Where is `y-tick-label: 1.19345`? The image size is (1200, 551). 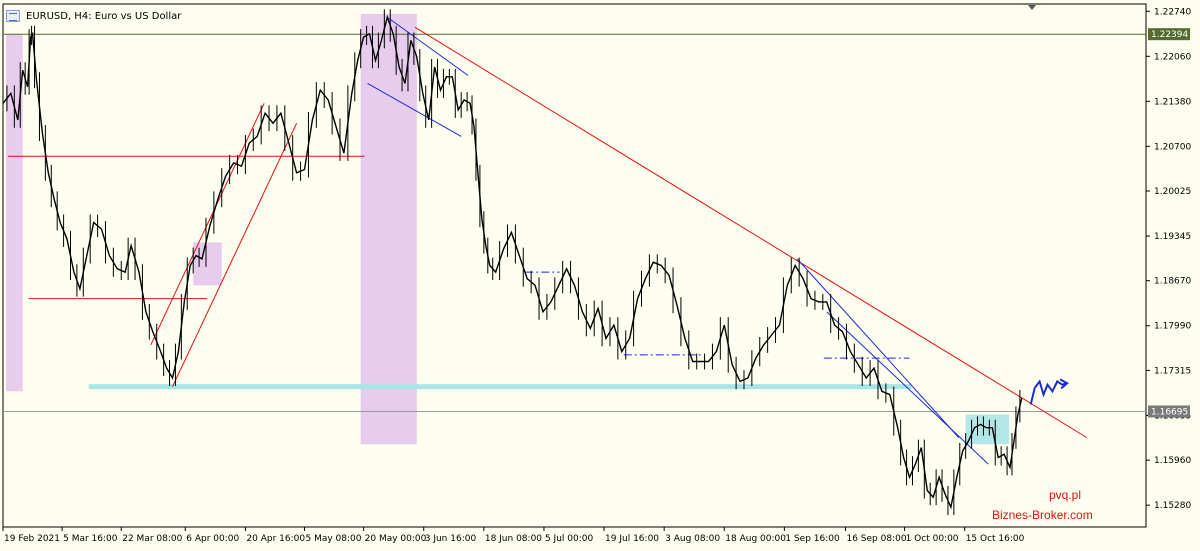
y-tick-label: 1.19345 is located at coordinates (1172, 237).